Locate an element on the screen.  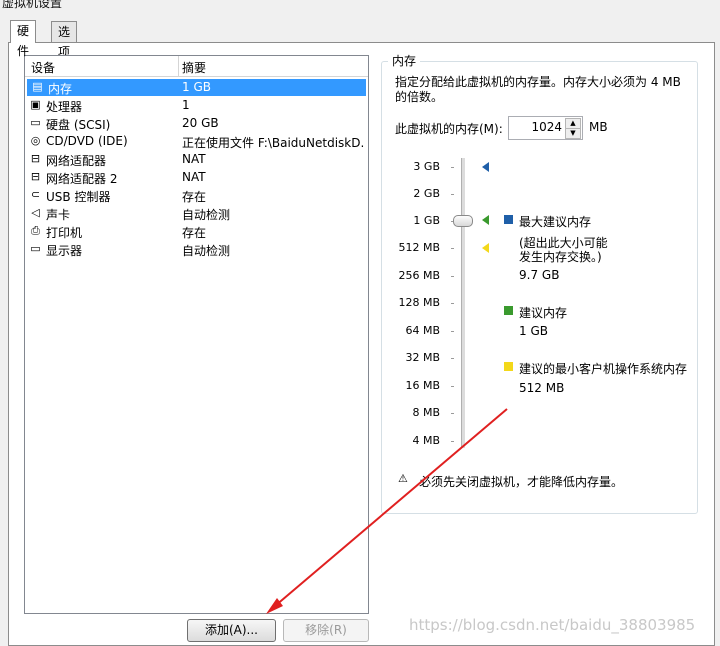
tab-hardware: 硬件 is located at coordinates (23, 39).